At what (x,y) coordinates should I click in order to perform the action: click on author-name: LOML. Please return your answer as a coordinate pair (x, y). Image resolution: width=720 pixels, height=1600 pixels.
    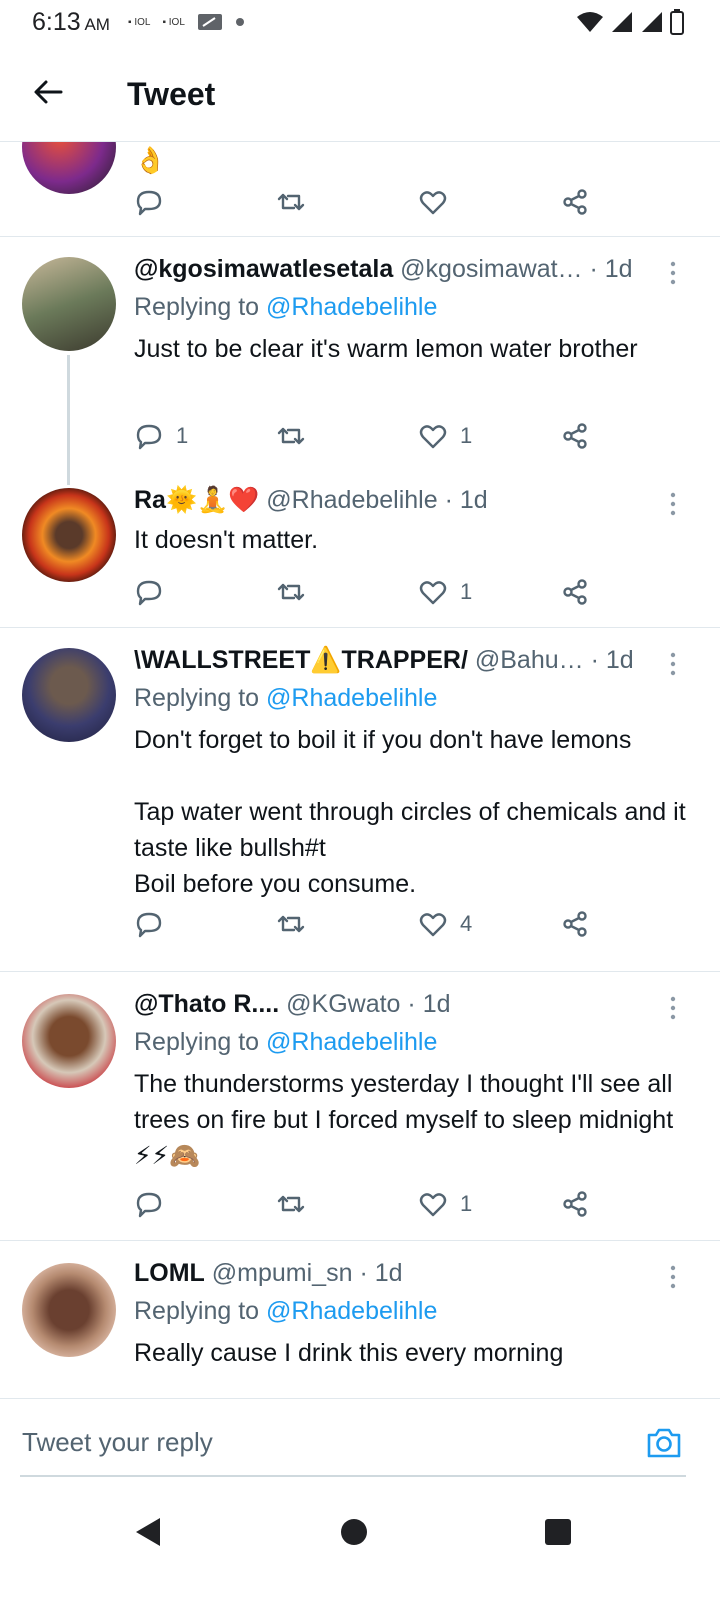
    Looking at the image, I should click on (169, 1273).